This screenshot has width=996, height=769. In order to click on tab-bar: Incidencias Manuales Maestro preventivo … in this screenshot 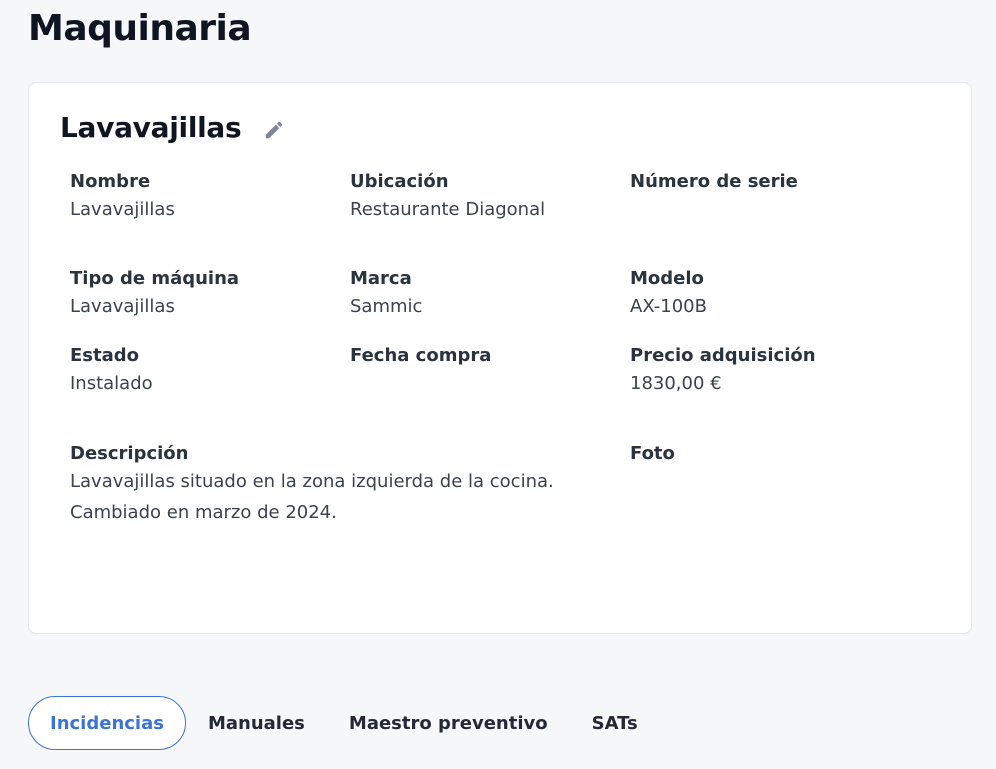, I will do `click(344, 723)`.